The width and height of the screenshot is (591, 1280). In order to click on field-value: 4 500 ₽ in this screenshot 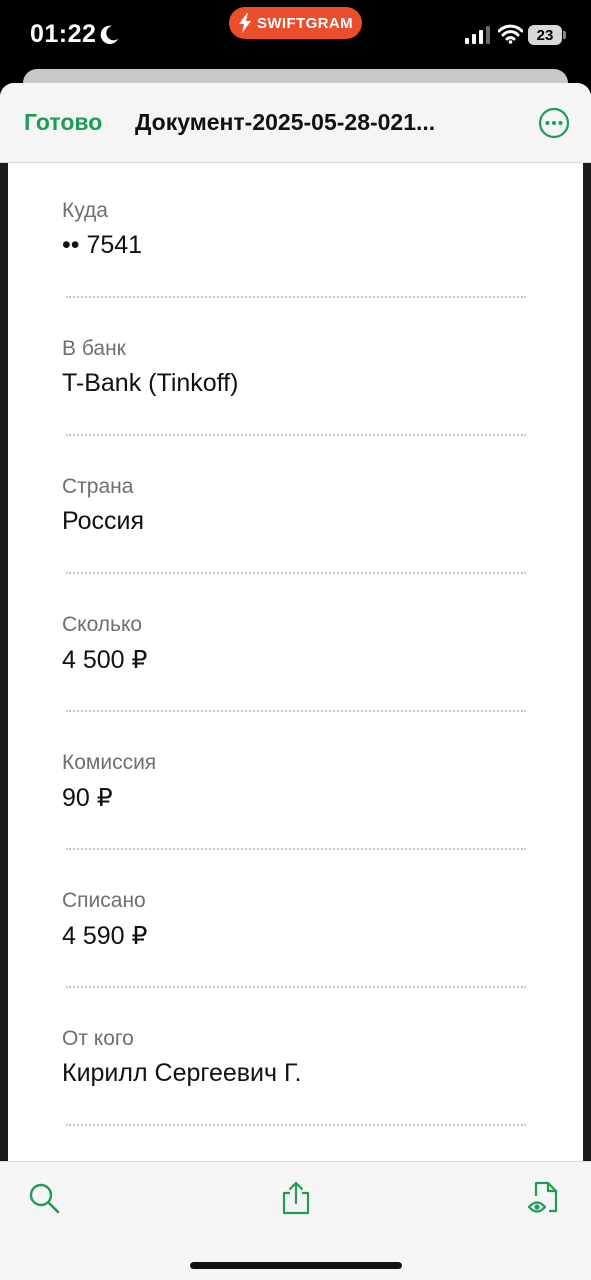, I will do `click(105, 660)`.